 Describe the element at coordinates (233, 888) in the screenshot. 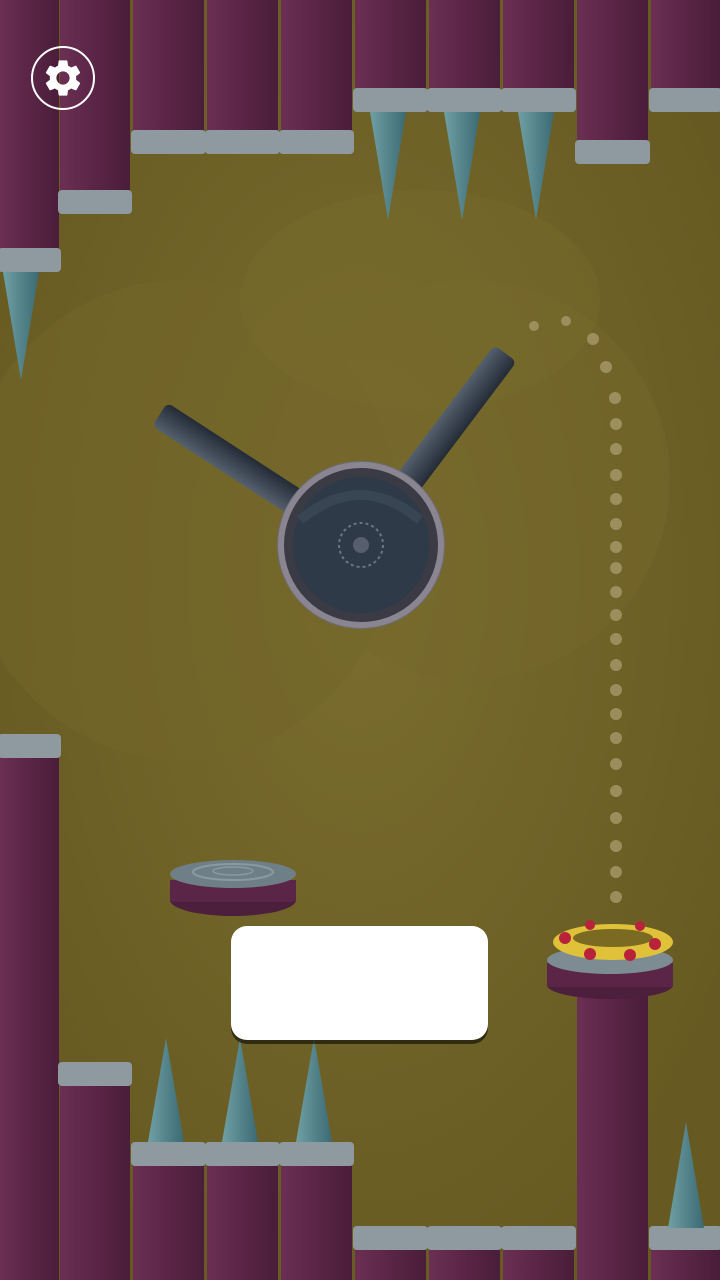

I see `floating-platform` at that location.